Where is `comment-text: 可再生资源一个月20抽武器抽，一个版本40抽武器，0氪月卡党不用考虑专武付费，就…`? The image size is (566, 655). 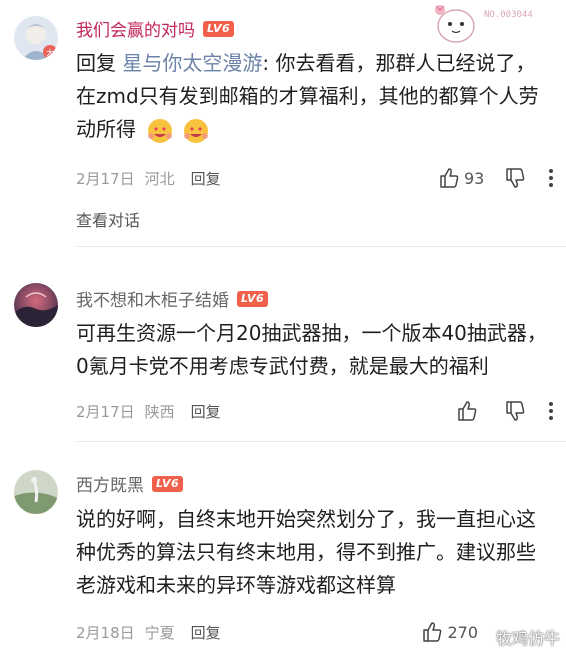 comment-text: 可再生资源一个月20抽武器抽，一个版本40抽武器，0氪月卡党不用考虑专武付费，就… is located at coordinates (311, 349).